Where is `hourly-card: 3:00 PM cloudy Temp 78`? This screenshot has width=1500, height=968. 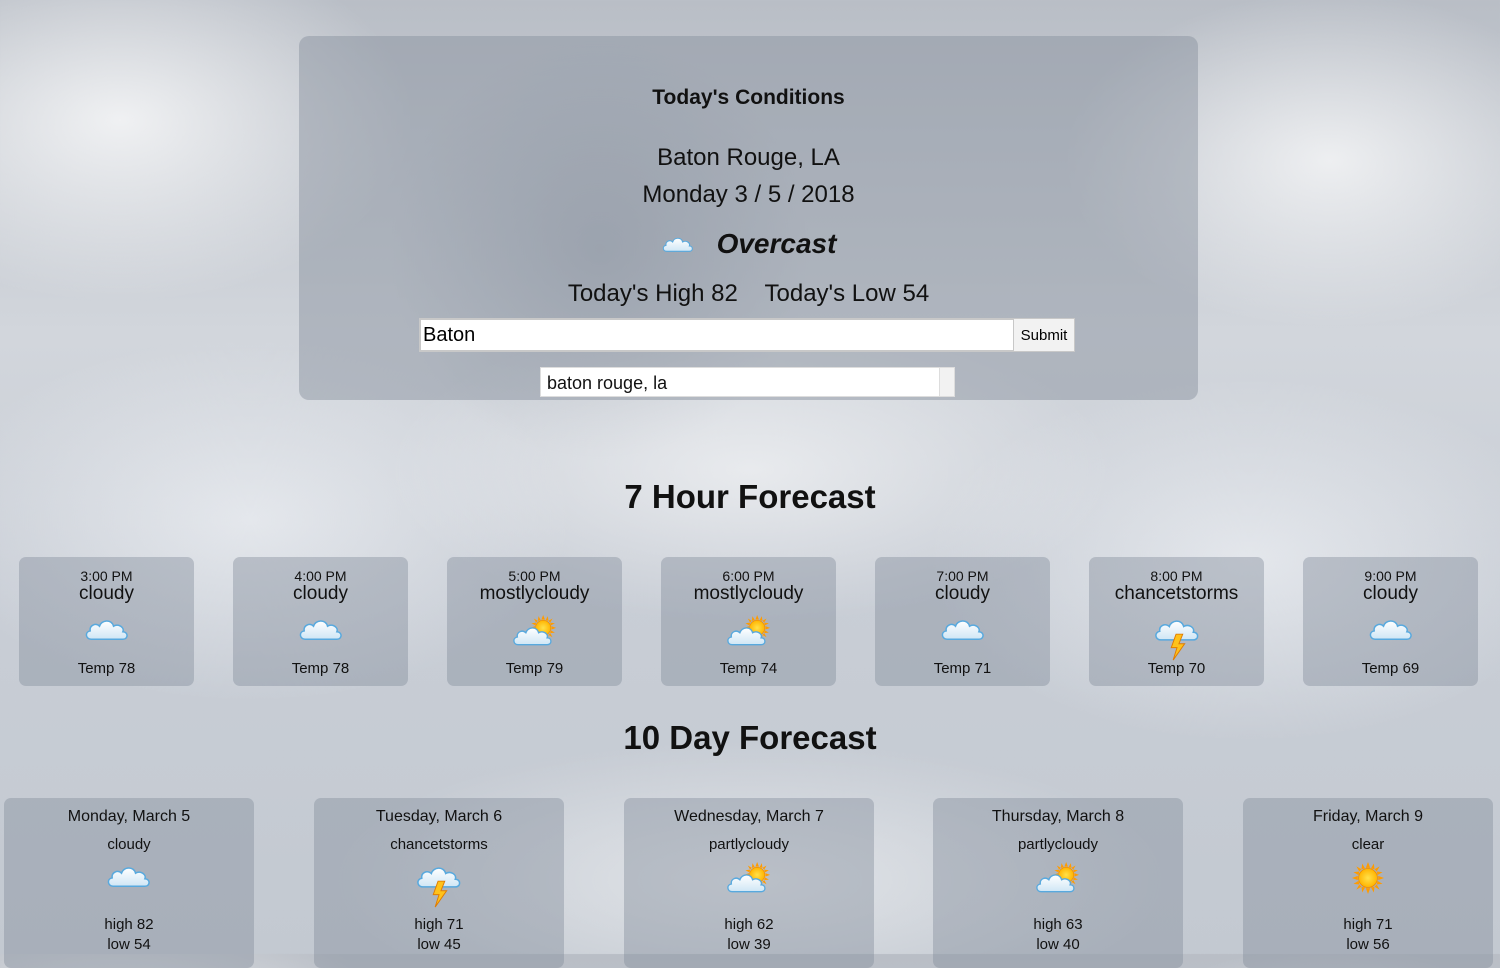 hourly-card: 3:00 PM cloudy Temp 78 is located at coordinates (106, 621).